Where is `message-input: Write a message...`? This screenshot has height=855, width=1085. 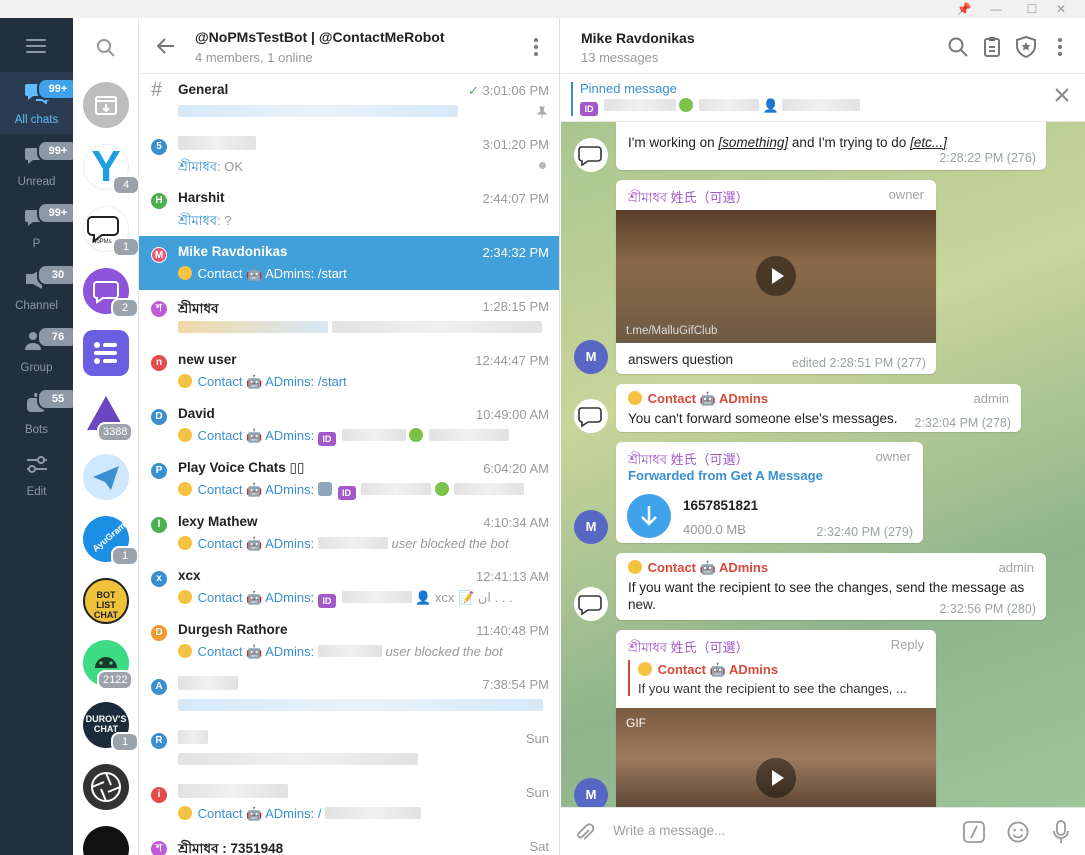 message-input: Write a message... is located at coordinates (669, 830).